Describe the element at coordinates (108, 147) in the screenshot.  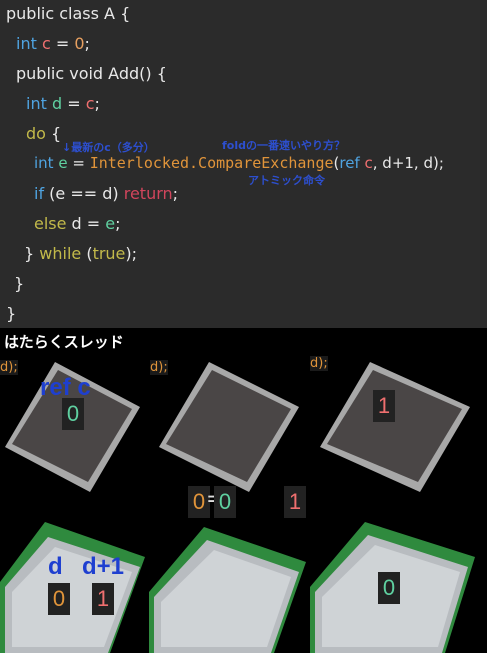
I see `annotation-latest-c: ↓最新のc（多分）` at that location.